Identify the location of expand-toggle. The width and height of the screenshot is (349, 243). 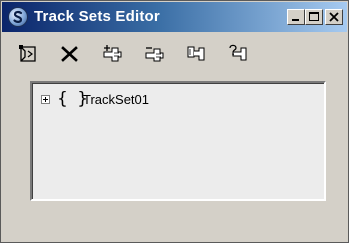
(45, 99).